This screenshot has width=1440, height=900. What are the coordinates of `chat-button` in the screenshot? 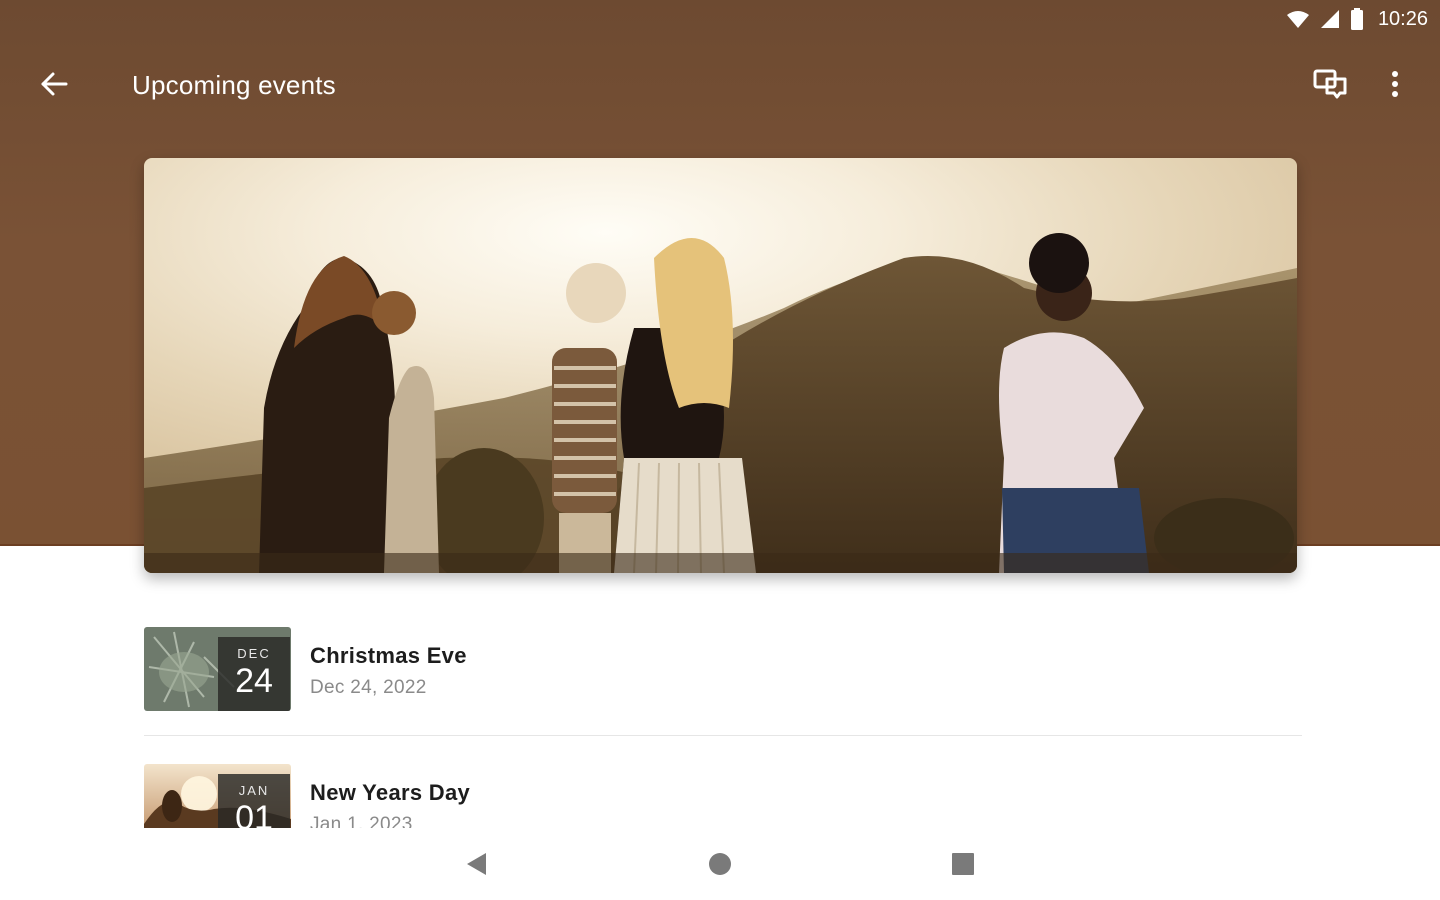 It's located at (1331, 86).